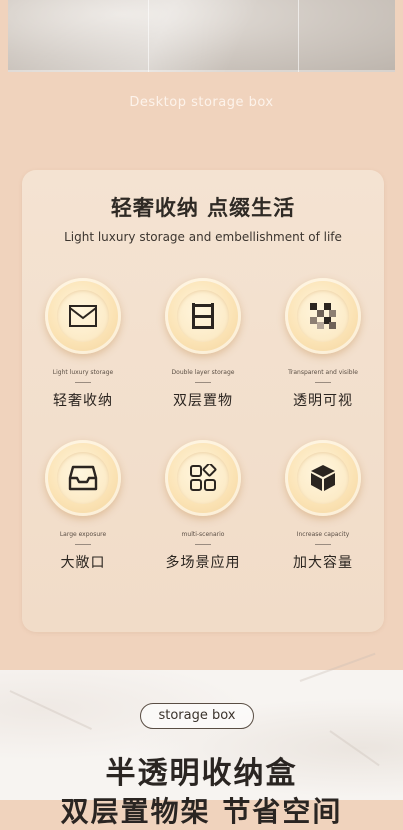 This screenshot has width=403, height=830. I want to click on desktop-storage-caption: Desktop storage box, so click(201, 102).